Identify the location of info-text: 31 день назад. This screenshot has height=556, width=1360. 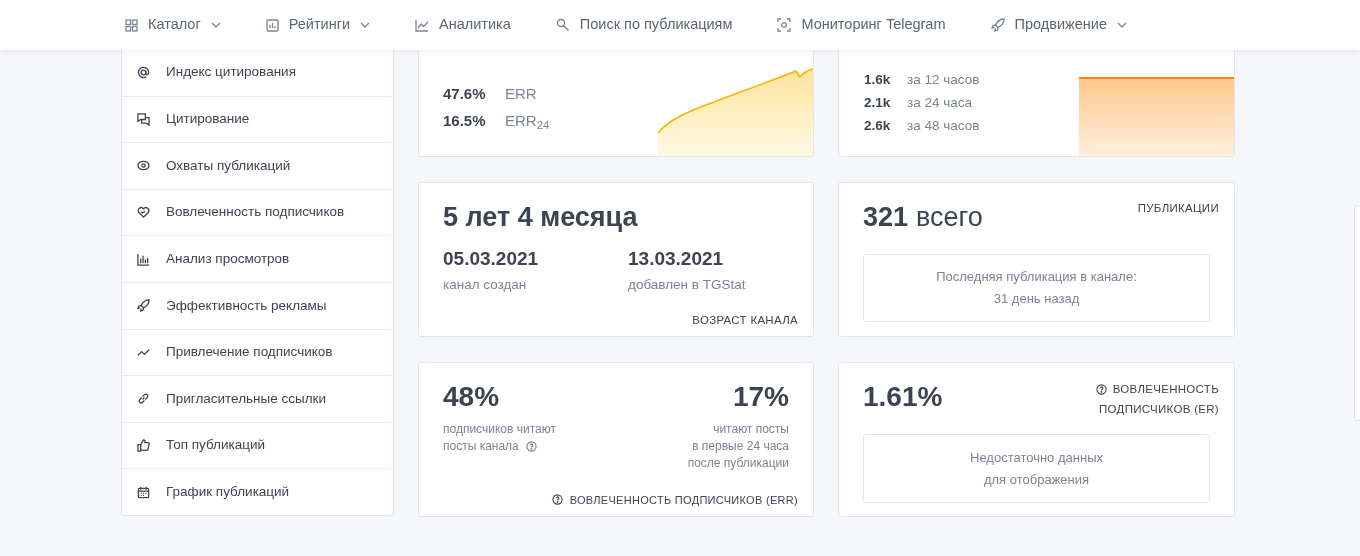
(1036, 299).